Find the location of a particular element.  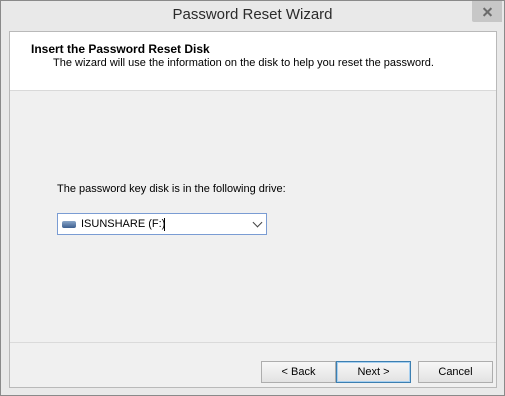

usb-drive-icon is located at coordinates (69, 224).